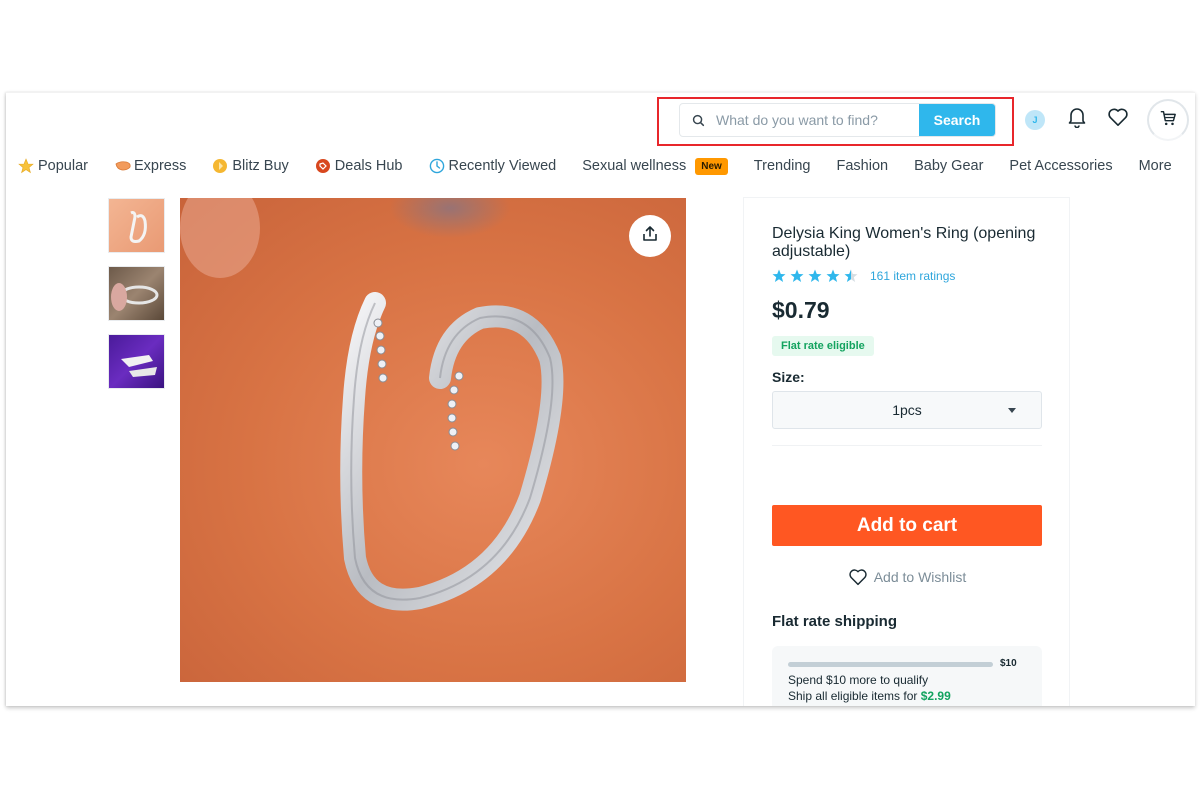 Image resolution: width=1200 pixels, height=800 pixels. I want to click on search-button: Search, so click(957, 120).